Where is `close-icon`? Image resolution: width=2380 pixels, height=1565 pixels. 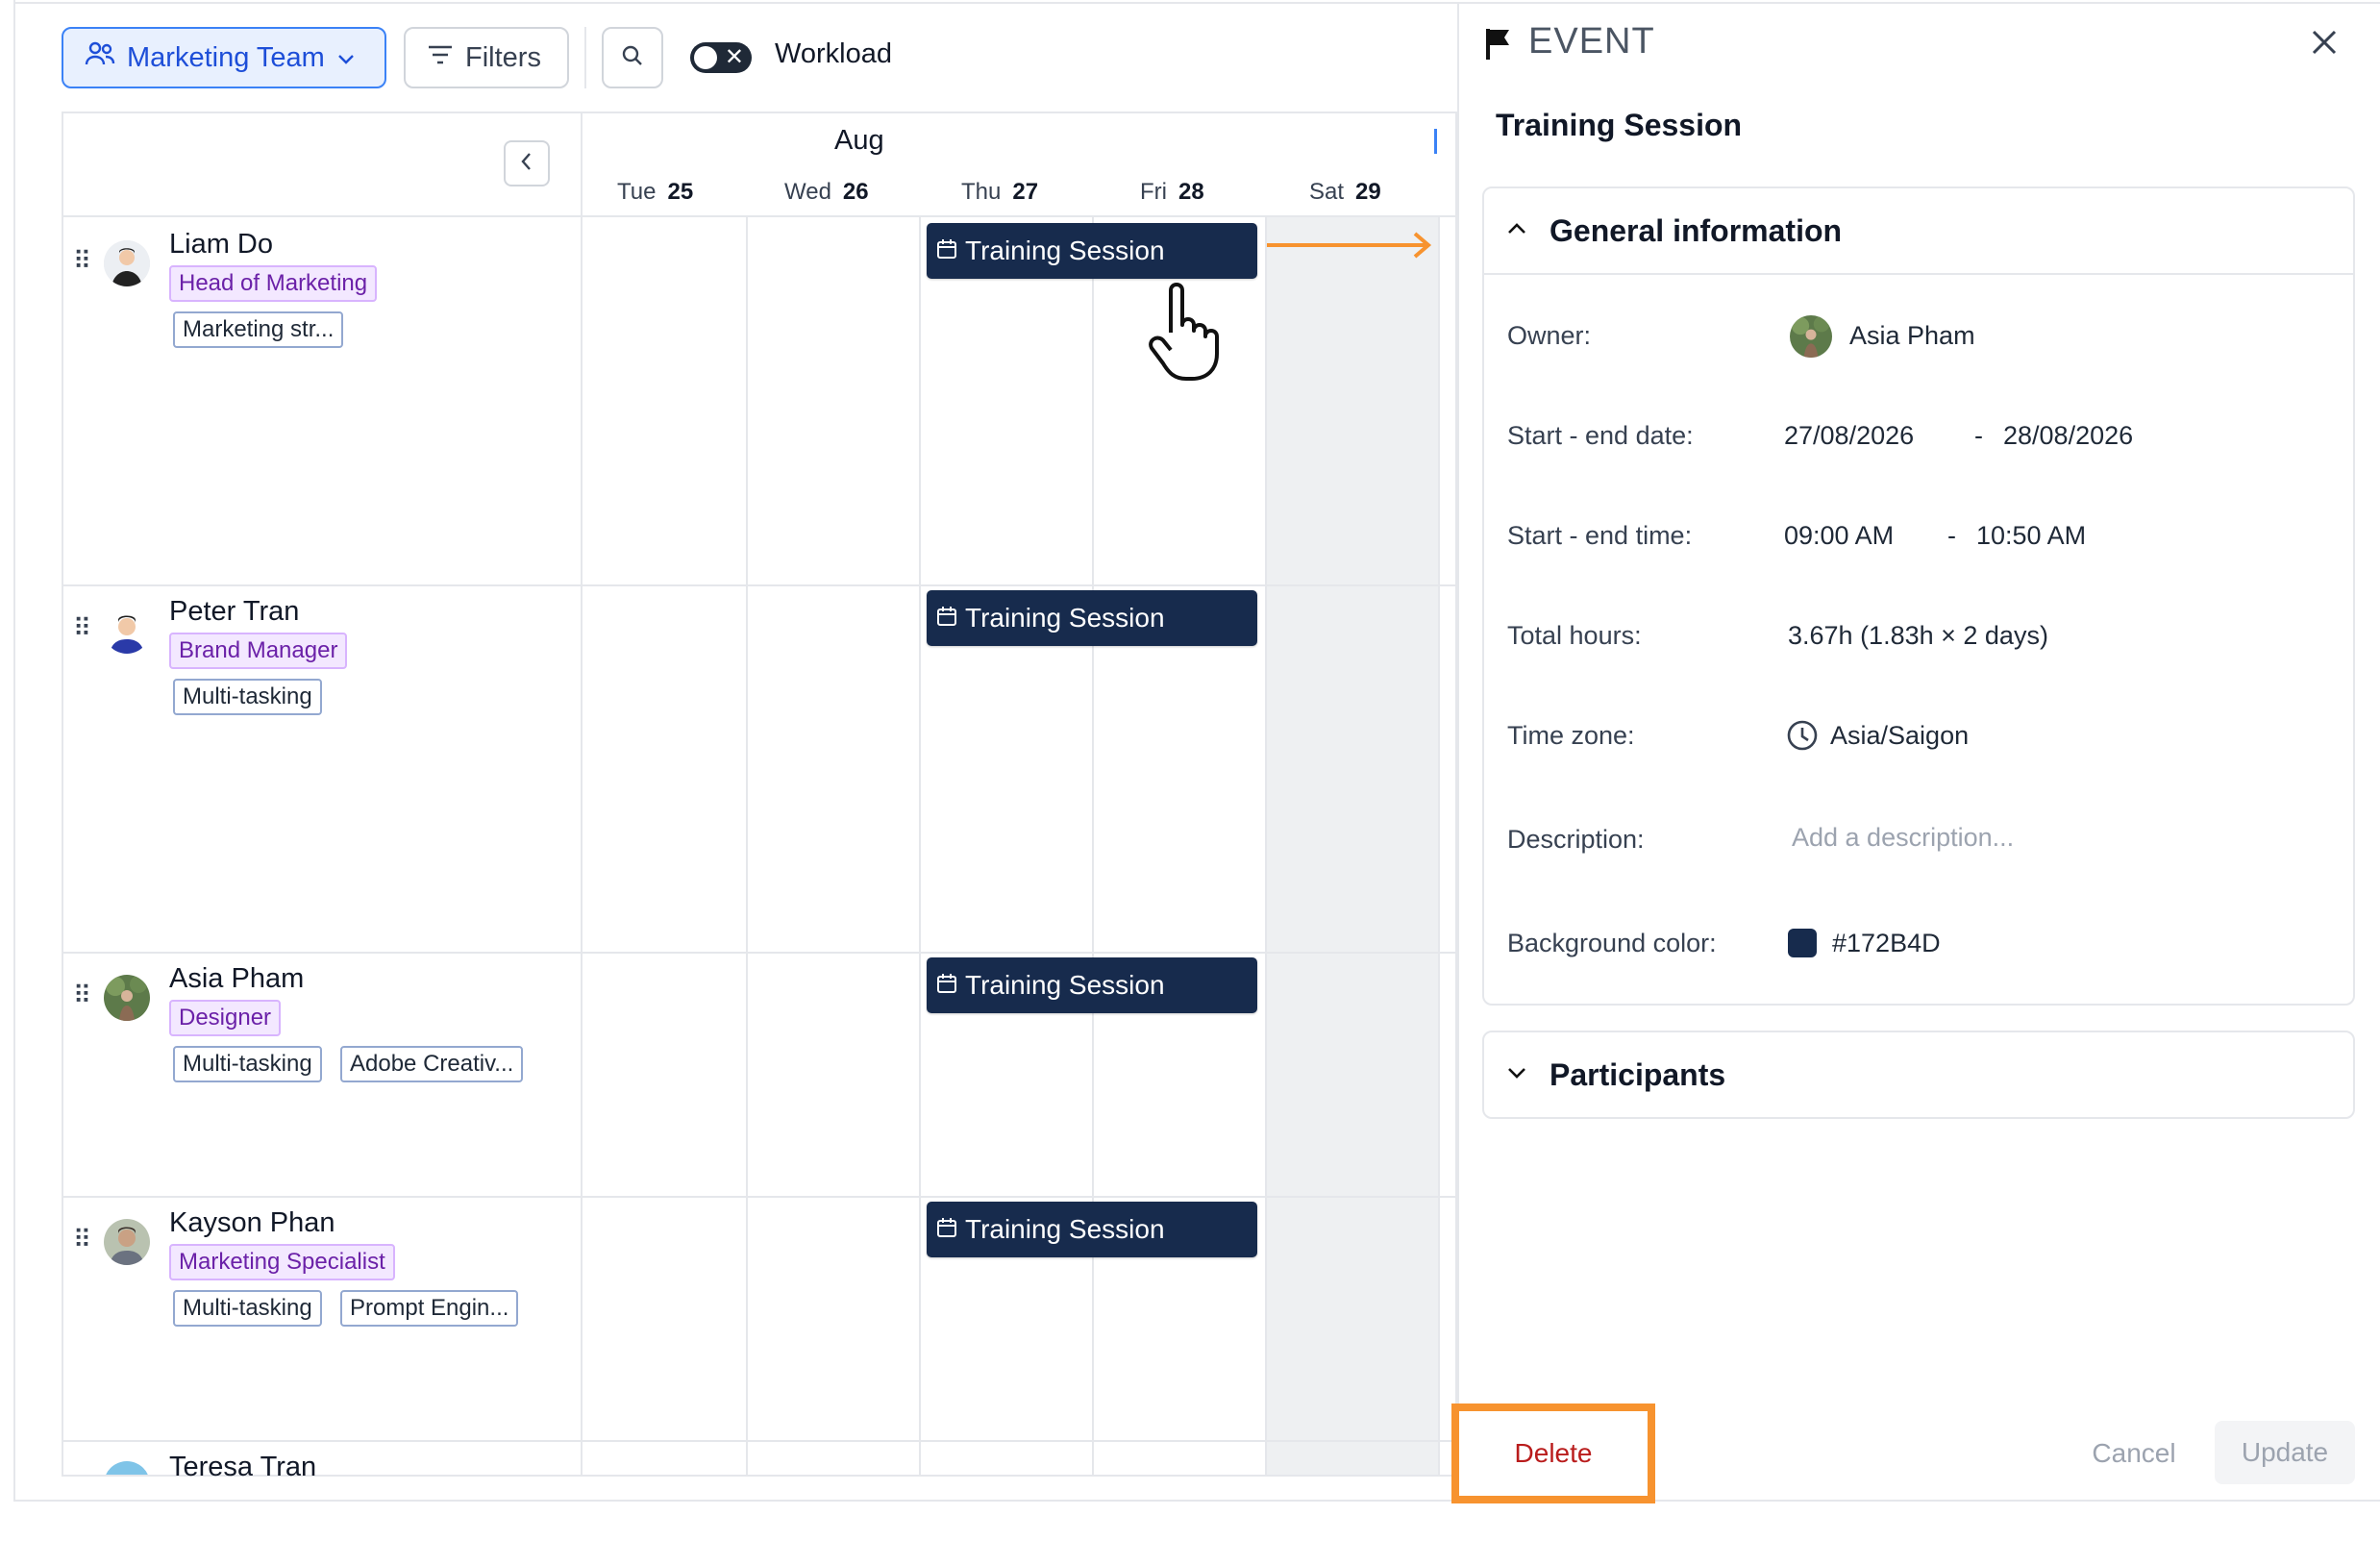 close-icon is located at coordinates (2324, 45).